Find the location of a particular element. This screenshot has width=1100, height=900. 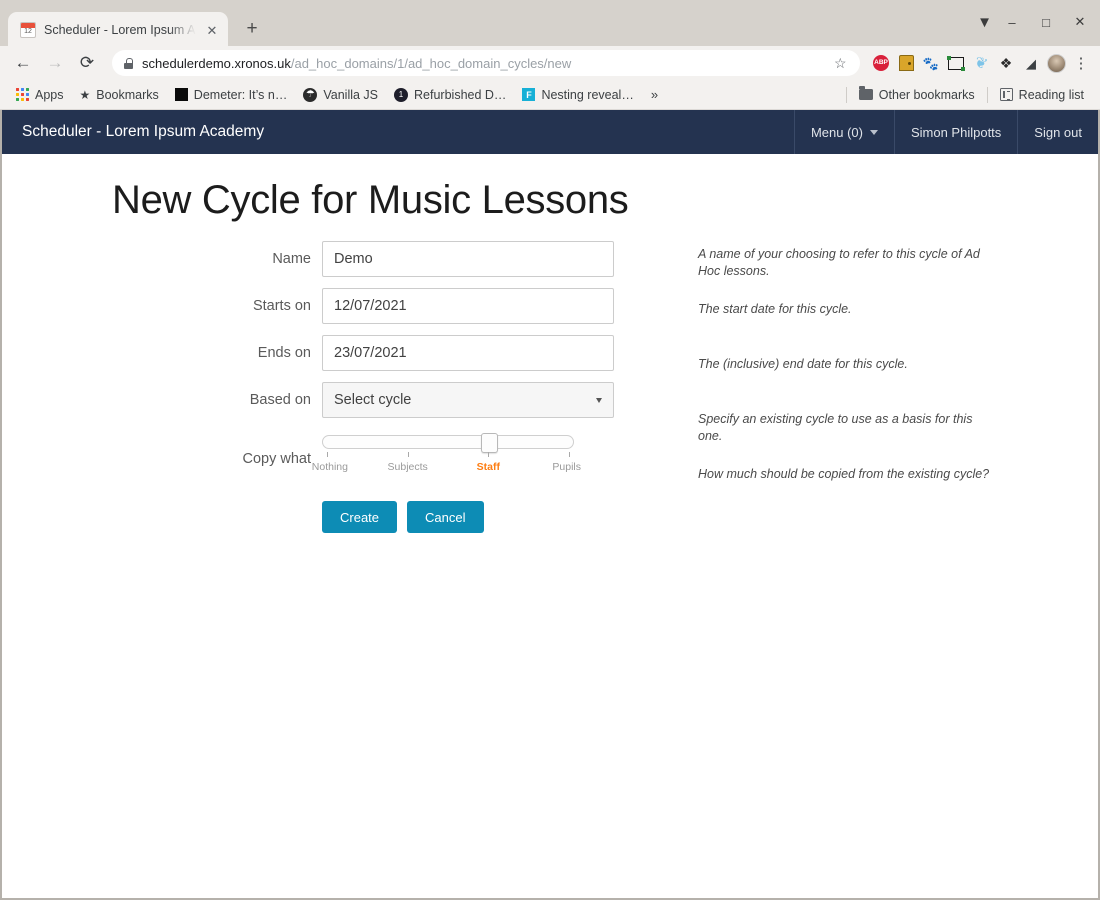

door-icon is located at coordinates (906, 63).